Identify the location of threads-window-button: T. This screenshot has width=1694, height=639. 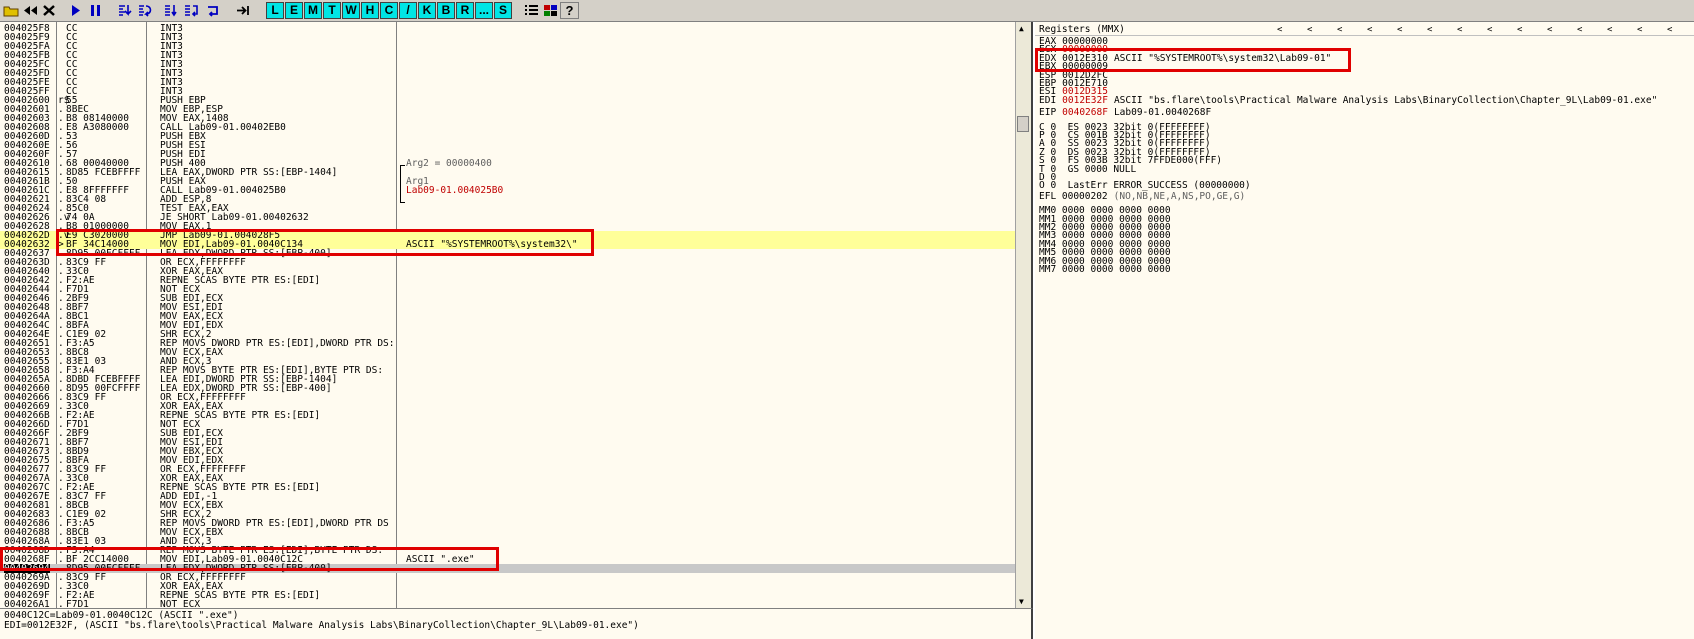
(332, 10).